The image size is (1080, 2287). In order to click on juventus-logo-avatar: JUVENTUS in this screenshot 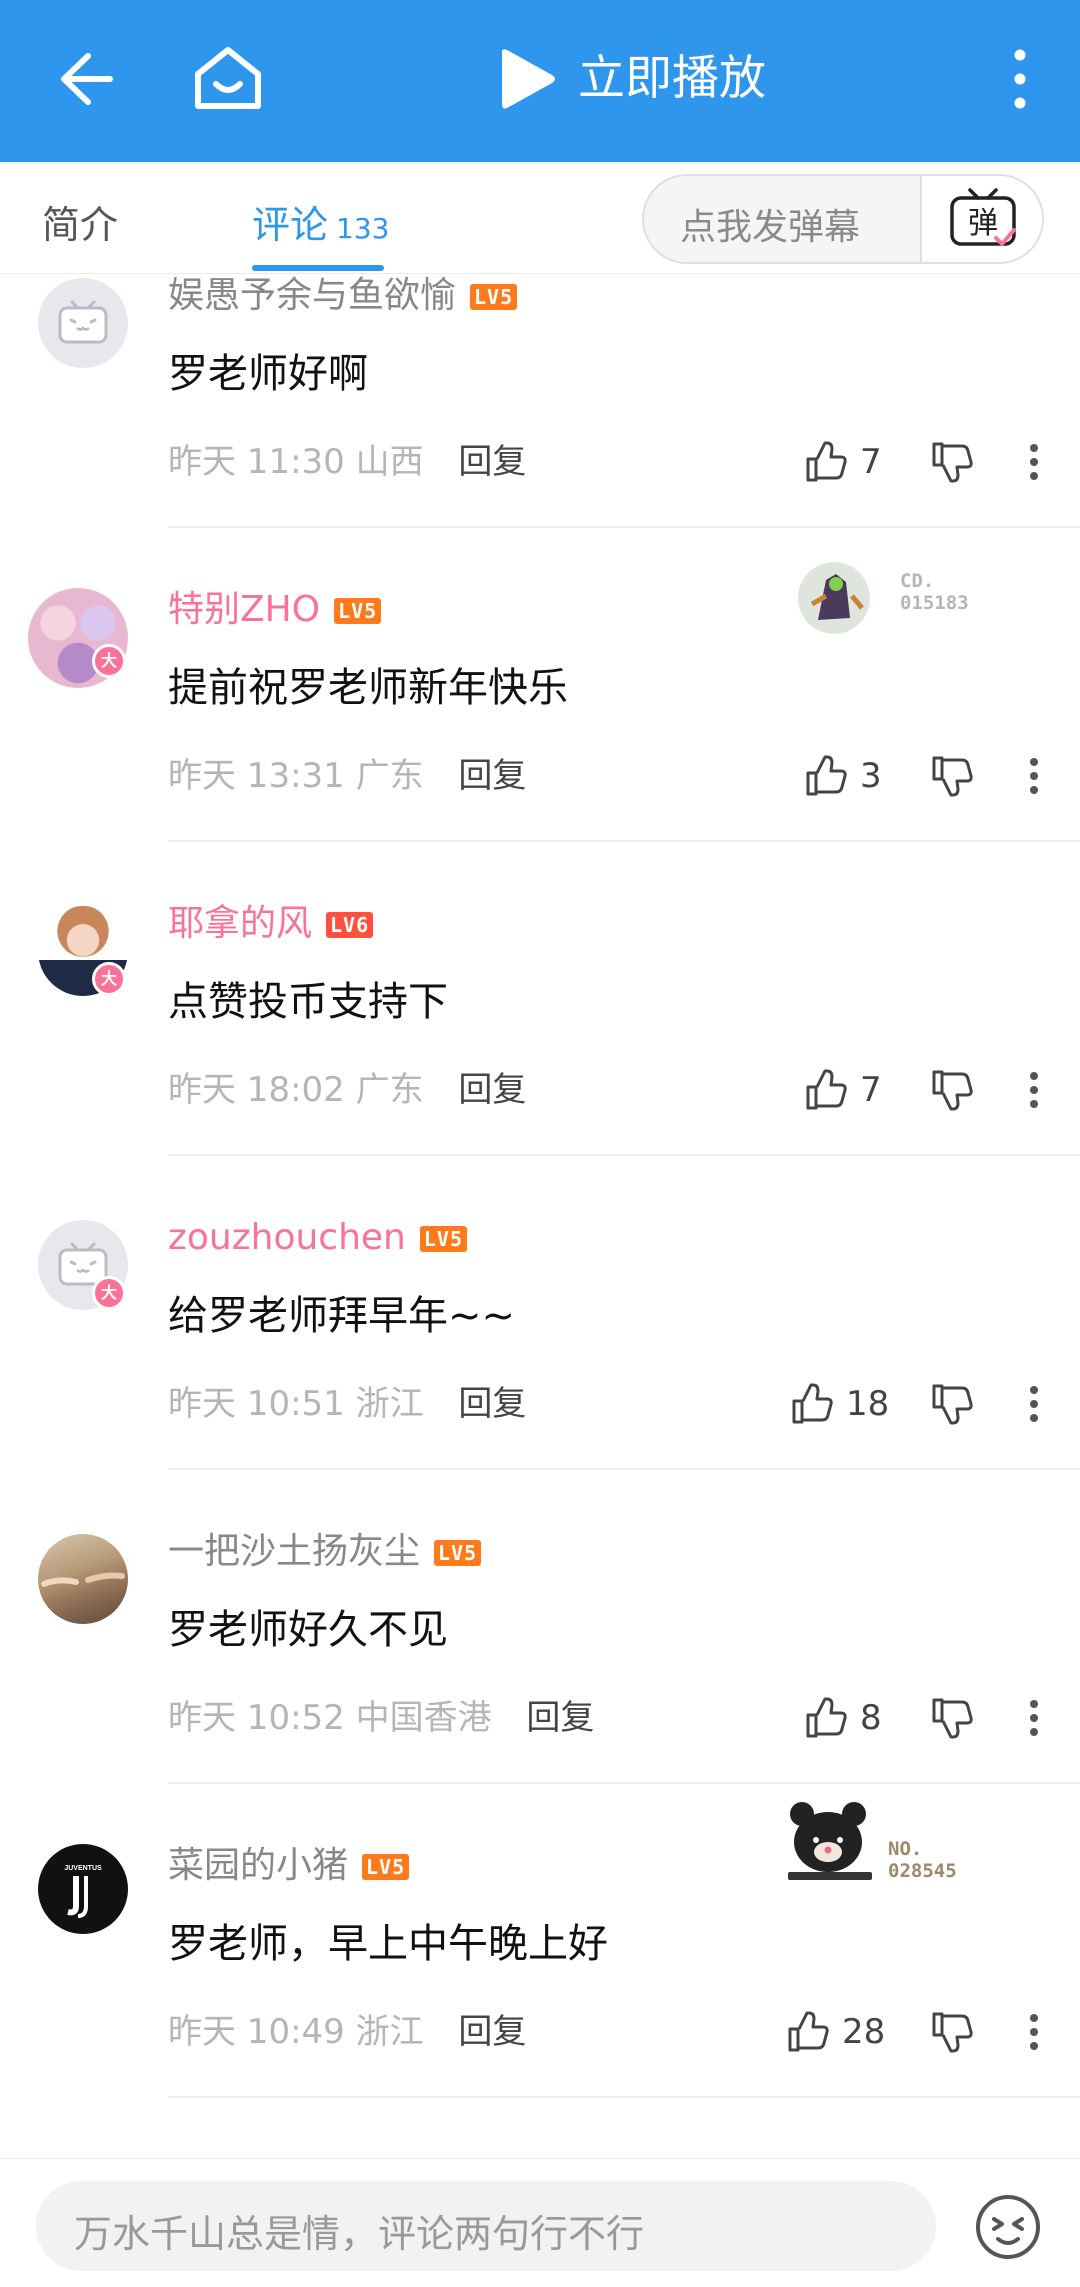, I will do `click(83, 1891)`.